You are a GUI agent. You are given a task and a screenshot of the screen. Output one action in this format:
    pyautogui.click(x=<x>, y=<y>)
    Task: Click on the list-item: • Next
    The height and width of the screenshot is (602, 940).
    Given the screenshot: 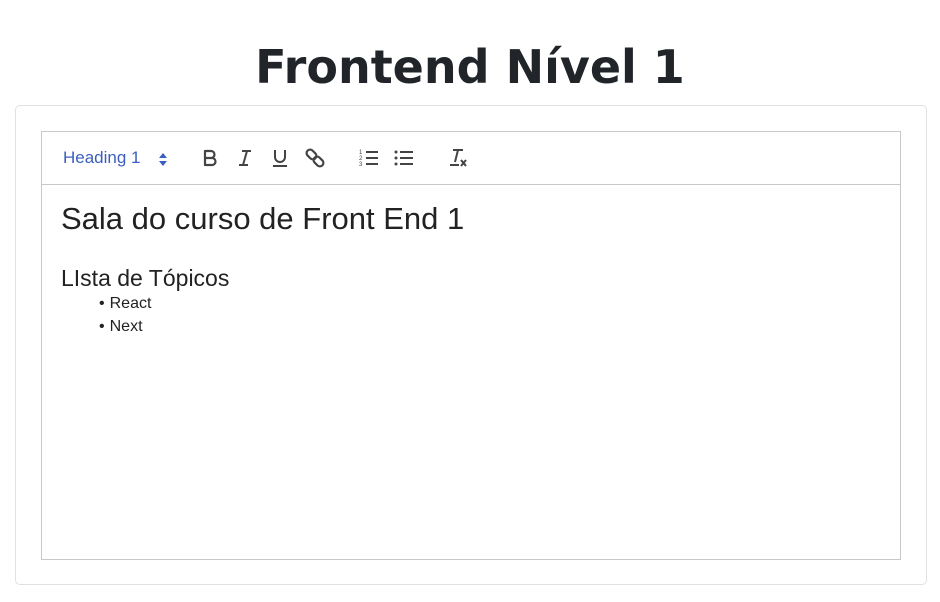 What is the action you would take?
    pyautogui.click(x=121, y=326)
    